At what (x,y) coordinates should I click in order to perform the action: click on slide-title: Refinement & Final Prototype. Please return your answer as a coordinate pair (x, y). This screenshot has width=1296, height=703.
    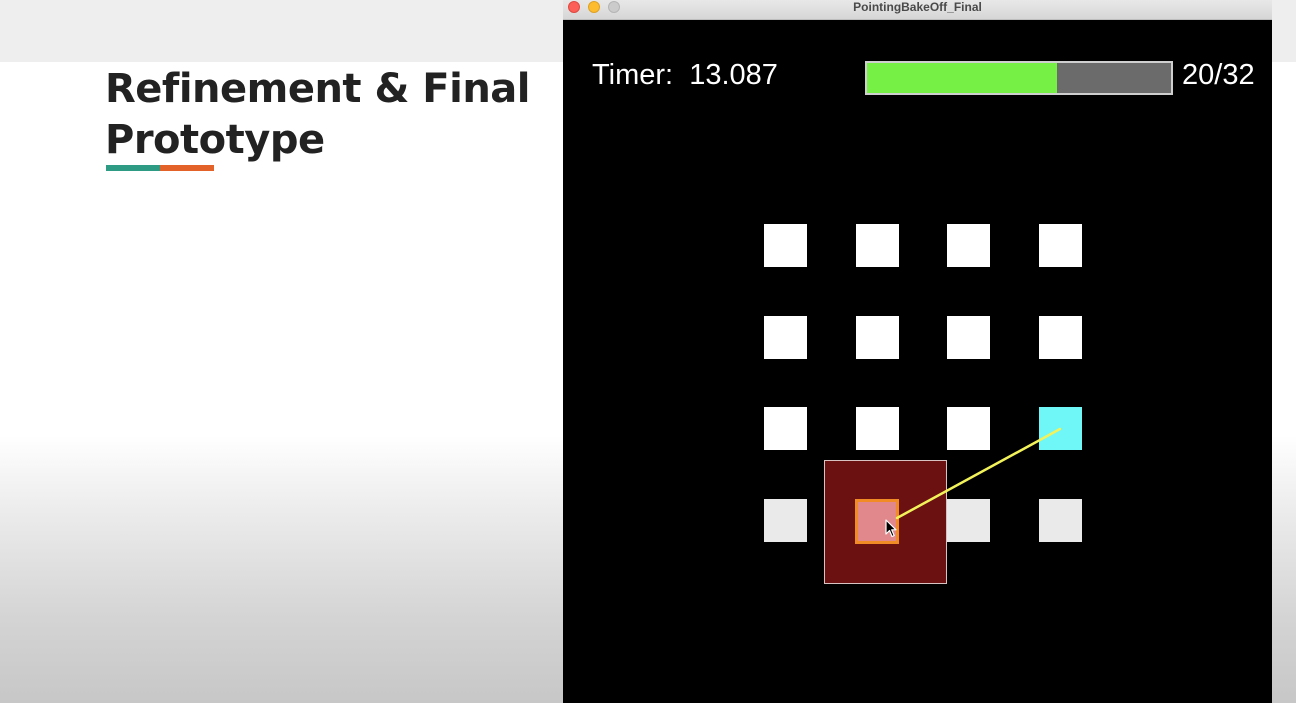
    Looking at the image, I should click on (318, 114).